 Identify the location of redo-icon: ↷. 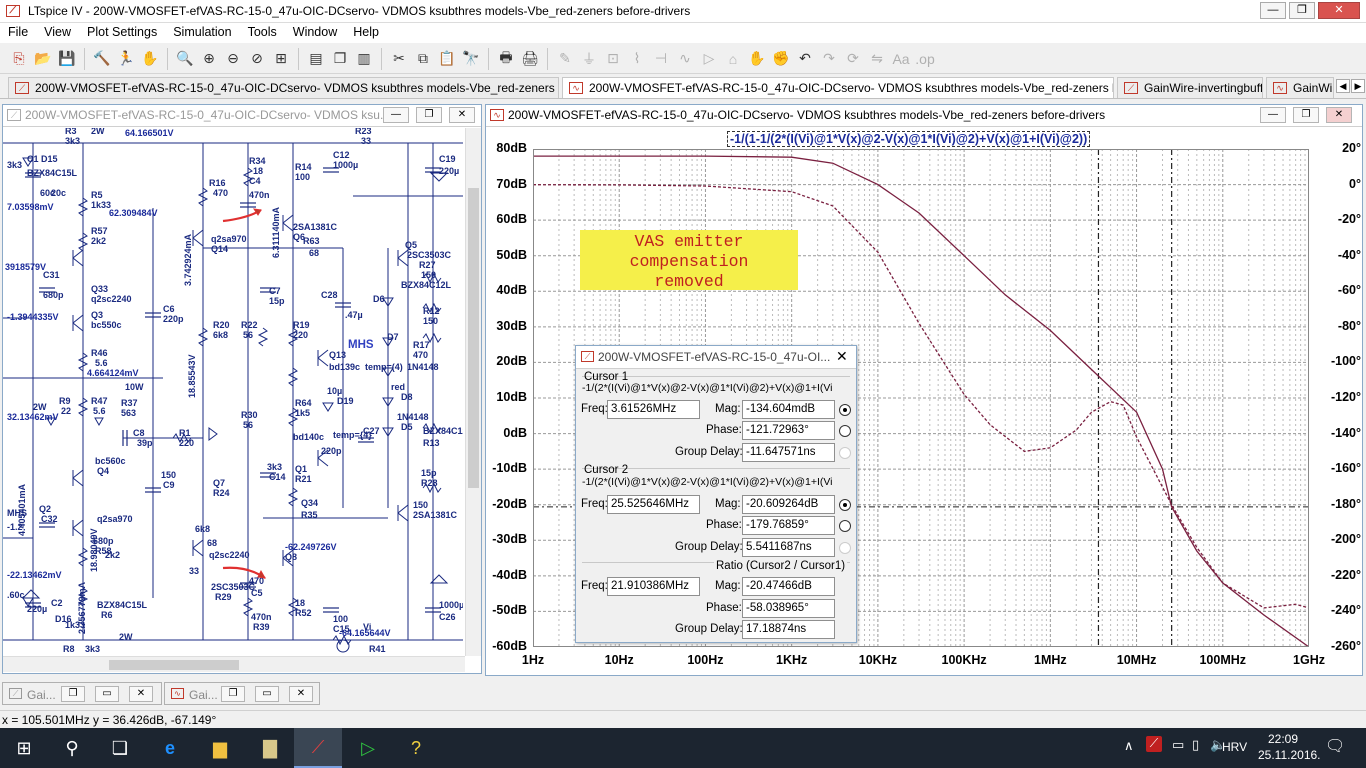
(829, 59).